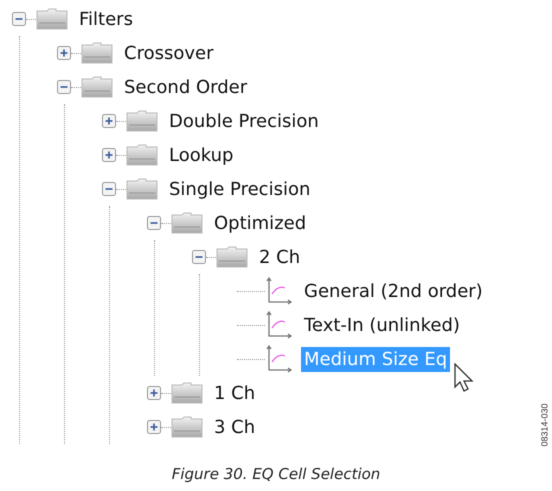 Image resolution: width=552 pixels, height=491 pixels. Describe the element at coordinates (185, 87) in the screenshot. I see `tree-item: Second Order` at that location.